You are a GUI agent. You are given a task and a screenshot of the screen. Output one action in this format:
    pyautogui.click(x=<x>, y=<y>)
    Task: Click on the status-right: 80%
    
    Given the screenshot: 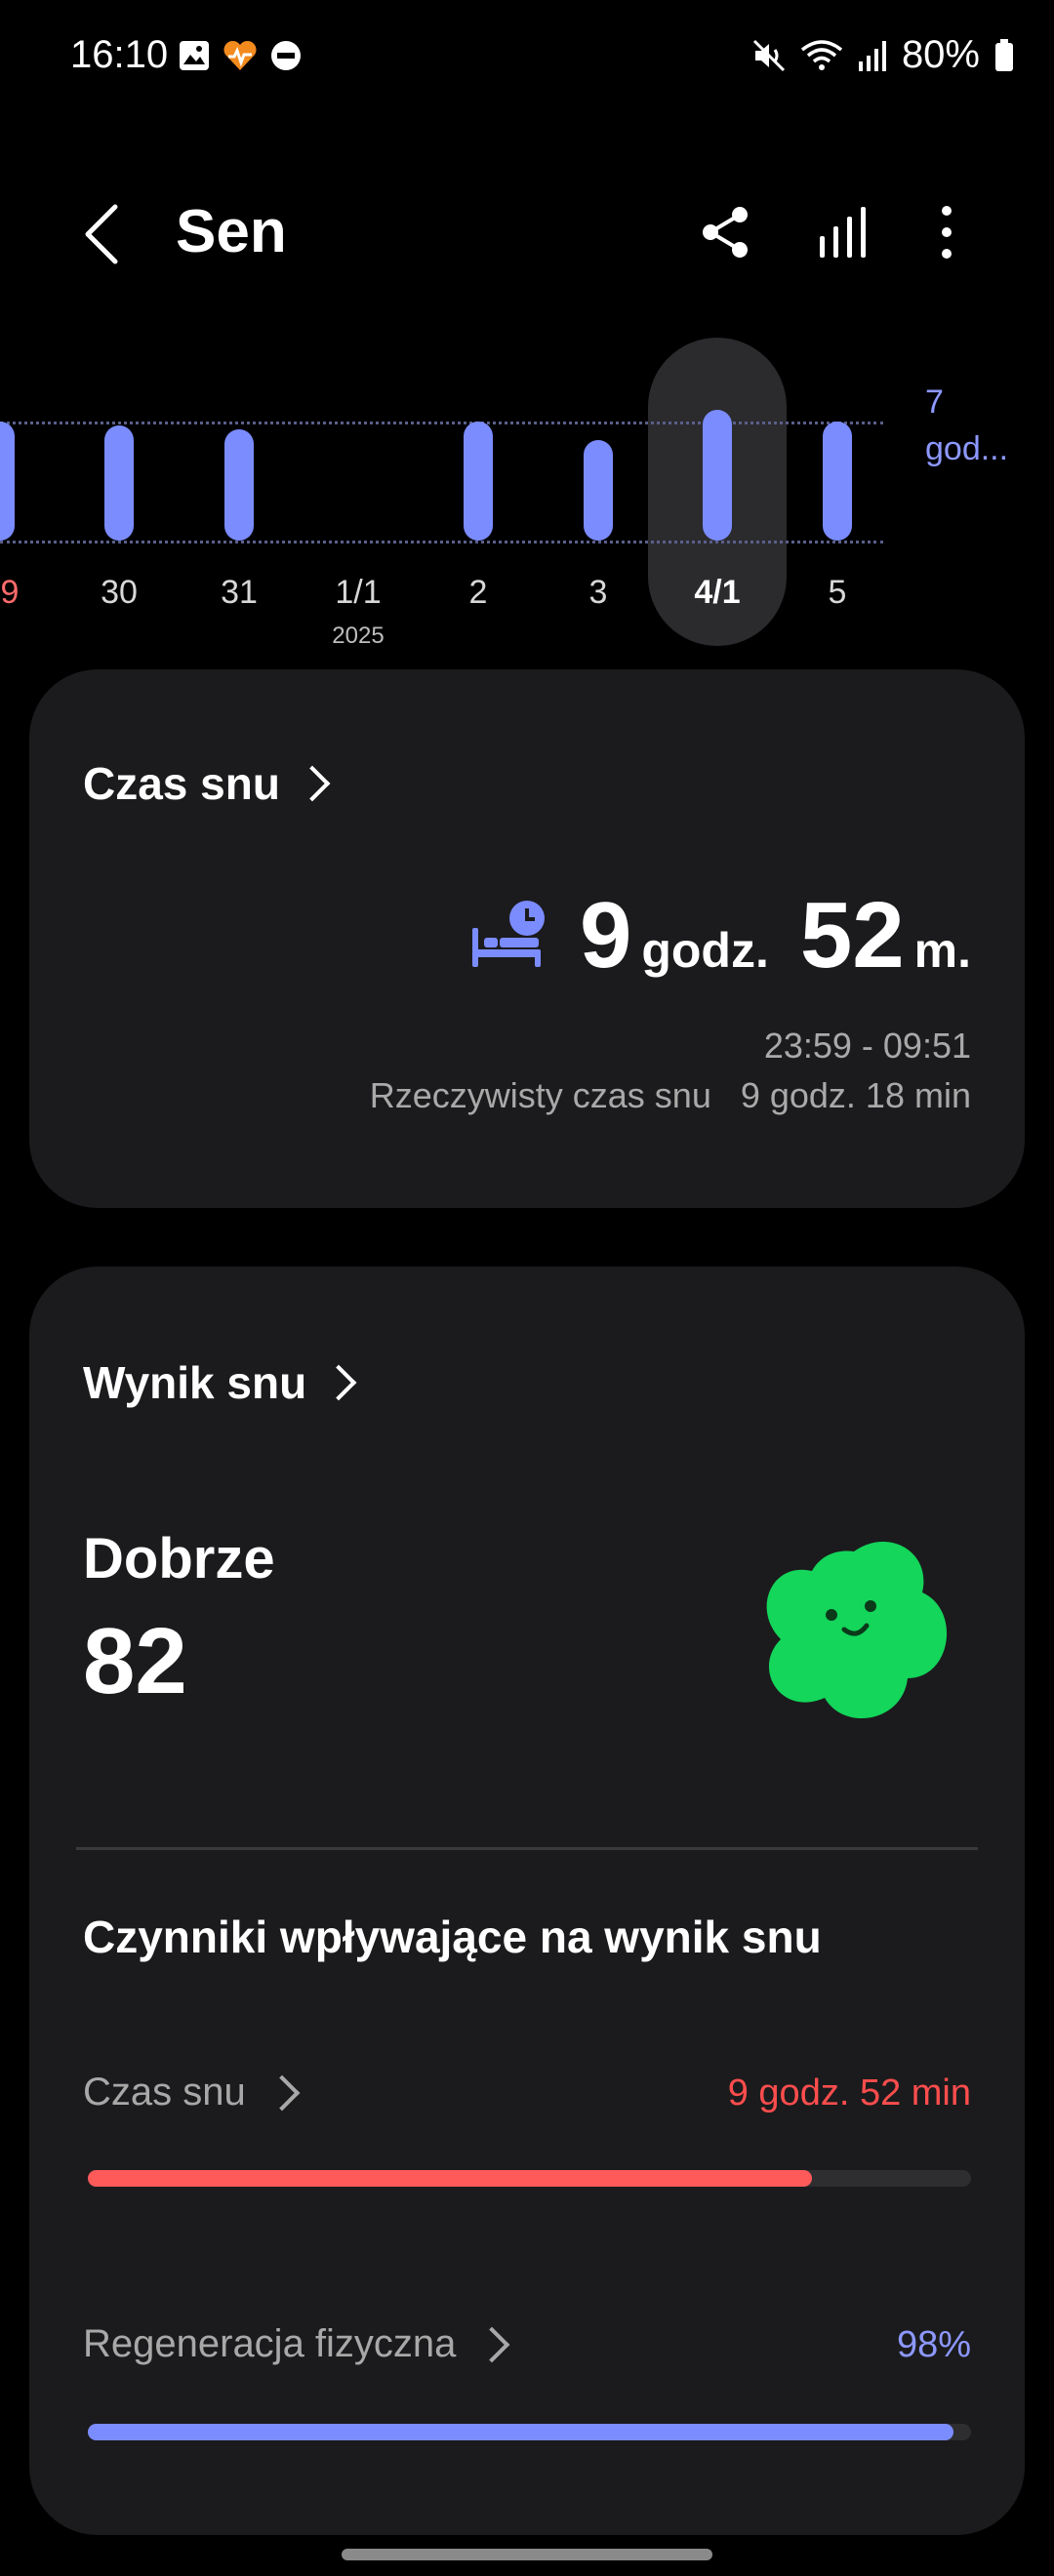 What is the action you would take?
    pyautogui.click(x=883, y=55)
    